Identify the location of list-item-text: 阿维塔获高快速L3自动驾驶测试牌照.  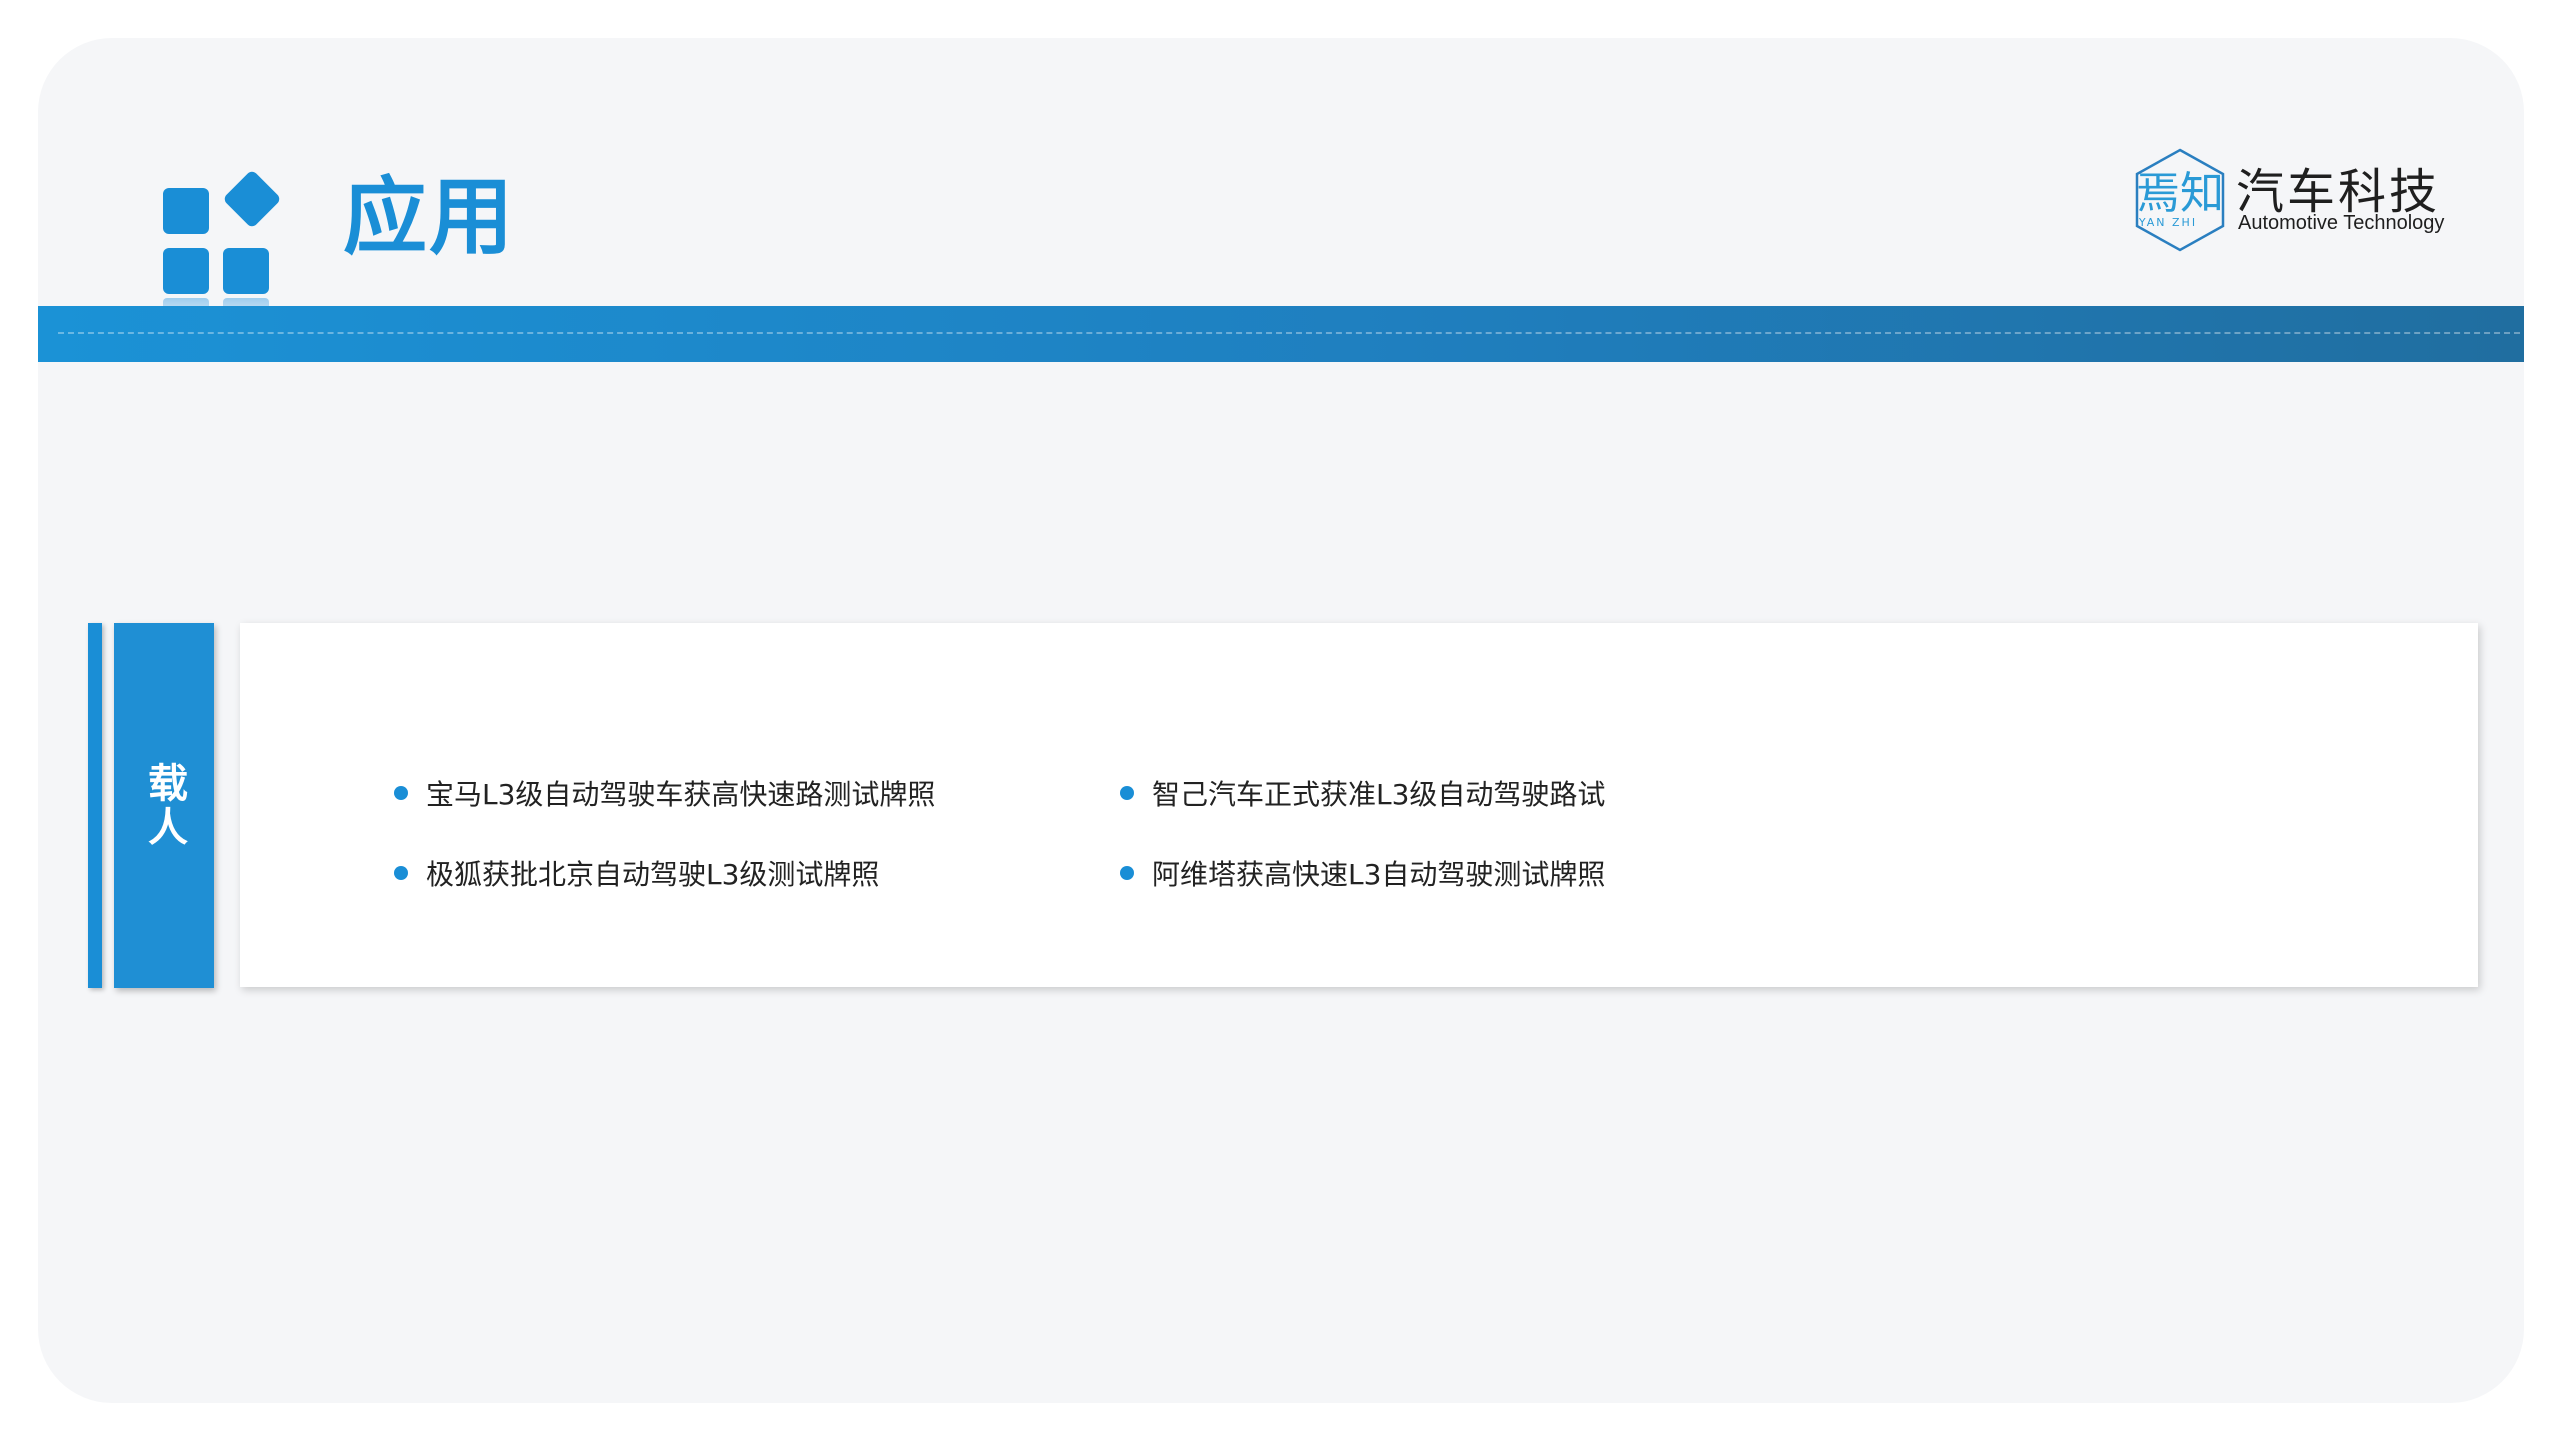
(1379, 874).